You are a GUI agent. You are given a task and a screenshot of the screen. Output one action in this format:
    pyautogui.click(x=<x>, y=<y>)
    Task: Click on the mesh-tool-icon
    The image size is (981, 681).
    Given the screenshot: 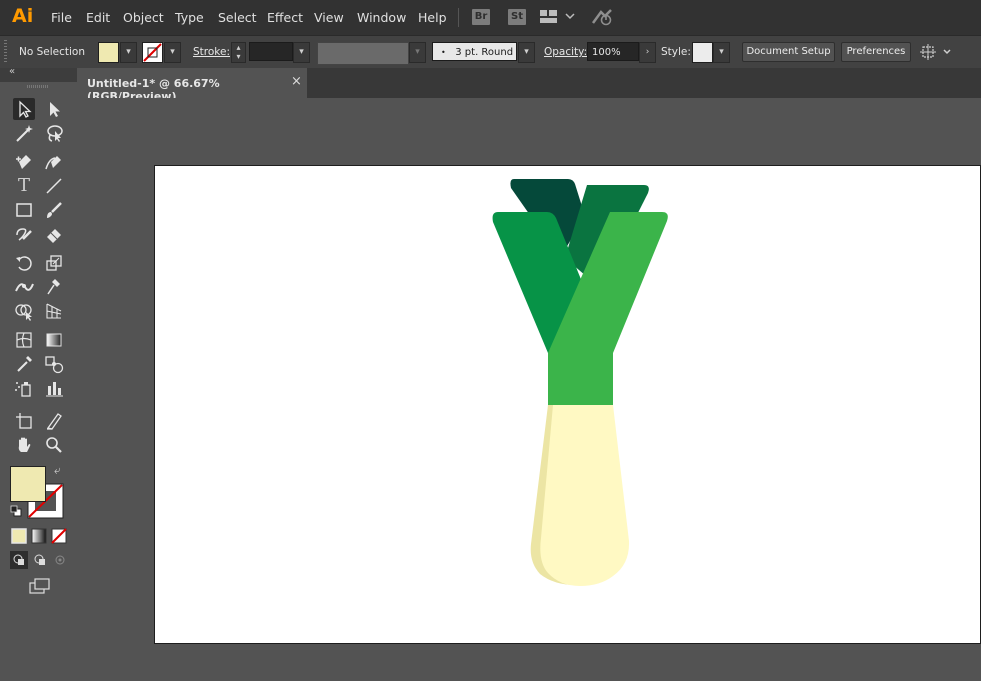 What is the action you would take?
    pyautogui.click(x=24, y=340)
    